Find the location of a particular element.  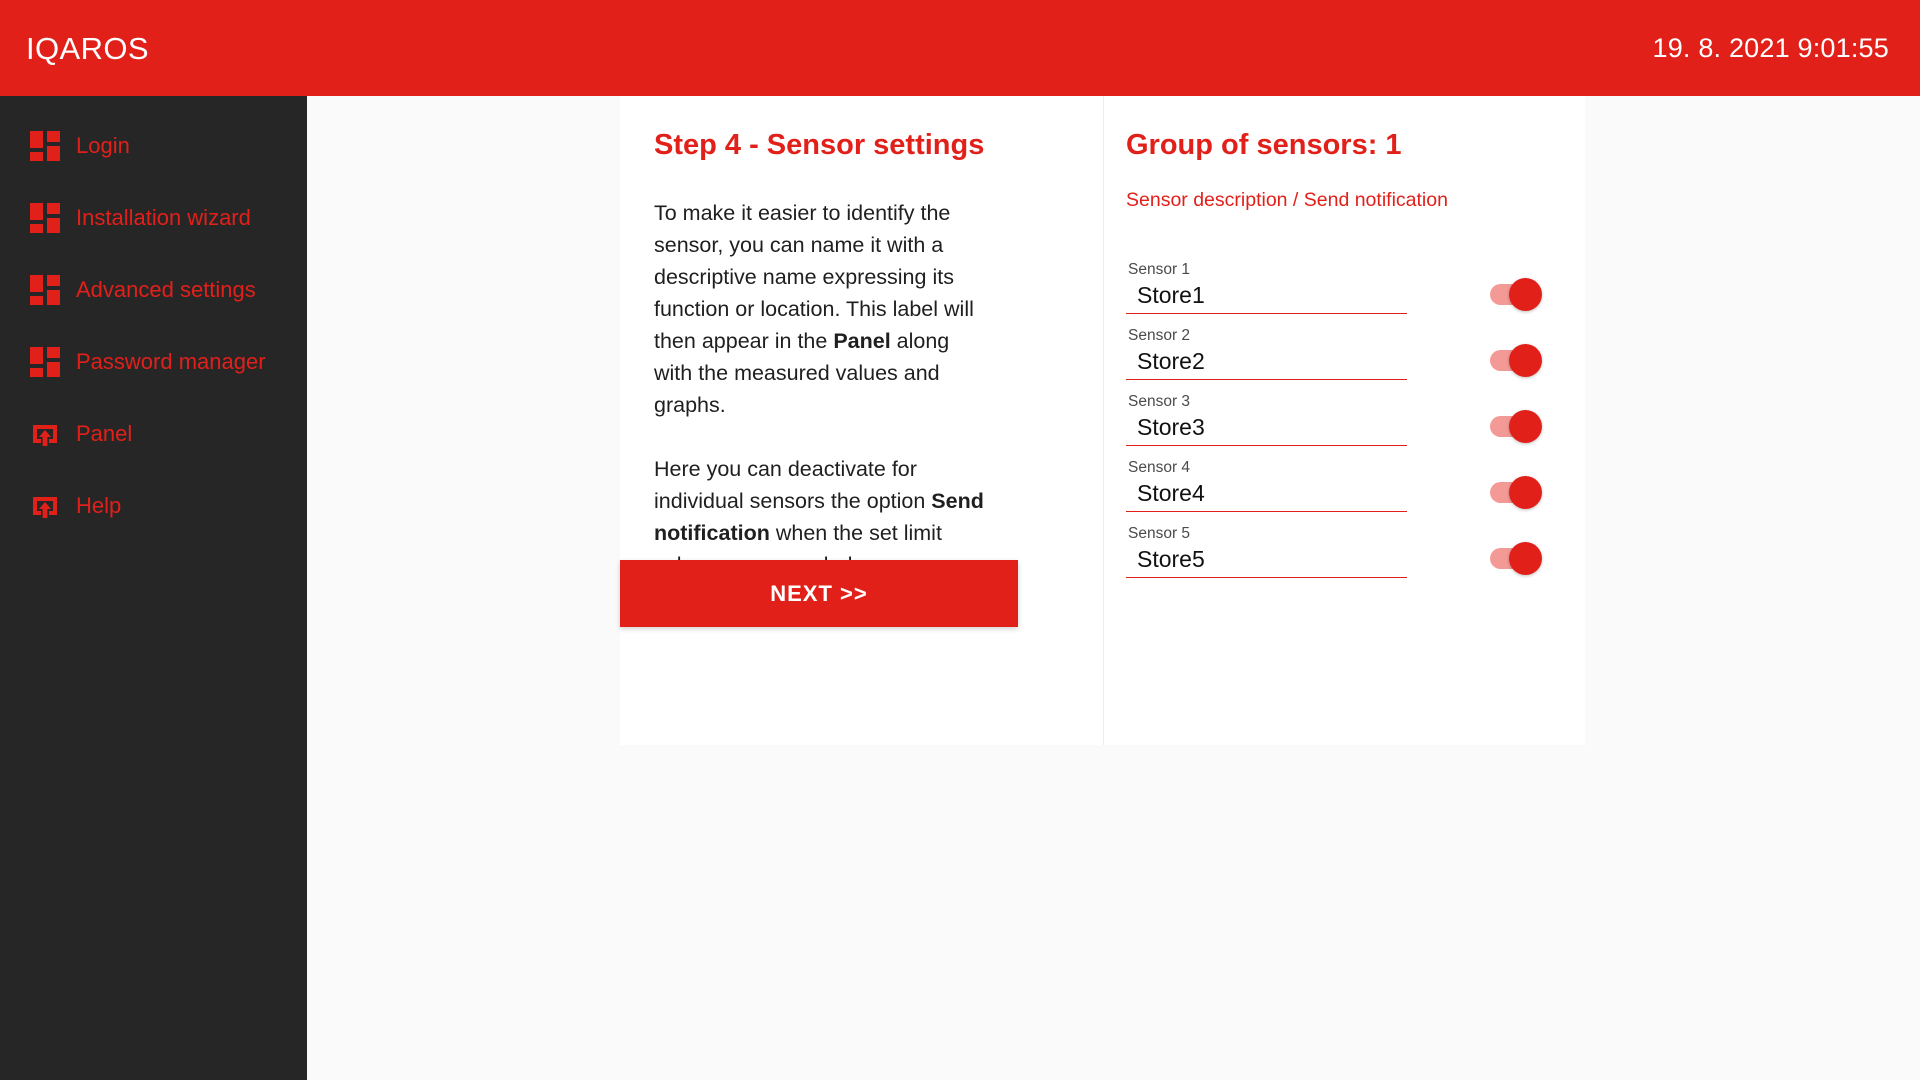

sidebar-item-advanced-settings: Advanced settings is located at coordinates (153, 290).